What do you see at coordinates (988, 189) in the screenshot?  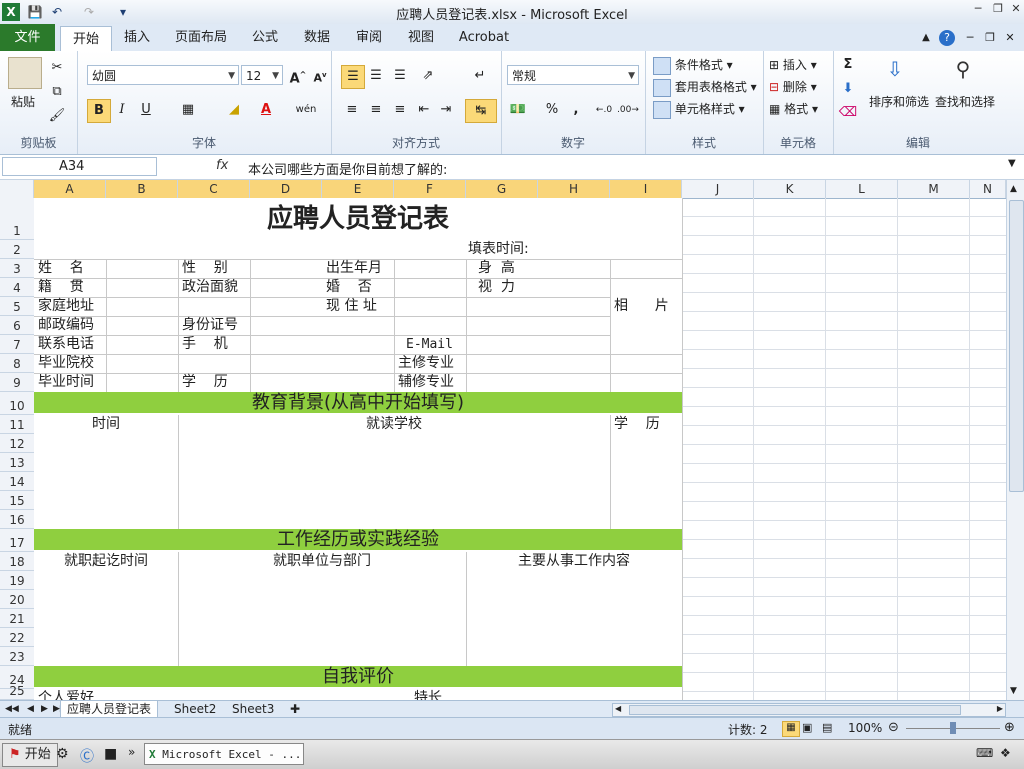 I see `column-header: N` at bounding box center [988, 189].